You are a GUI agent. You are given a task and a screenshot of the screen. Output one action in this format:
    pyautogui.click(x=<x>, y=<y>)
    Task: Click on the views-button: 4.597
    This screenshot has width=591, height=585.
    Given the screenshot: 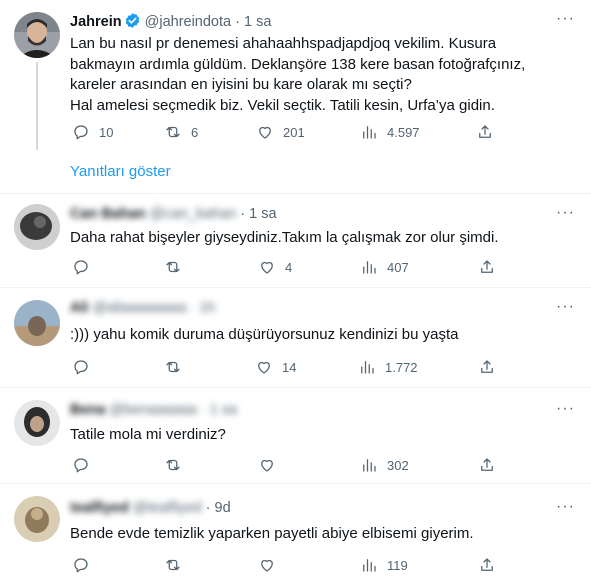 What is the action you would take?
    pyautogui.click(x=390, y=132)
    